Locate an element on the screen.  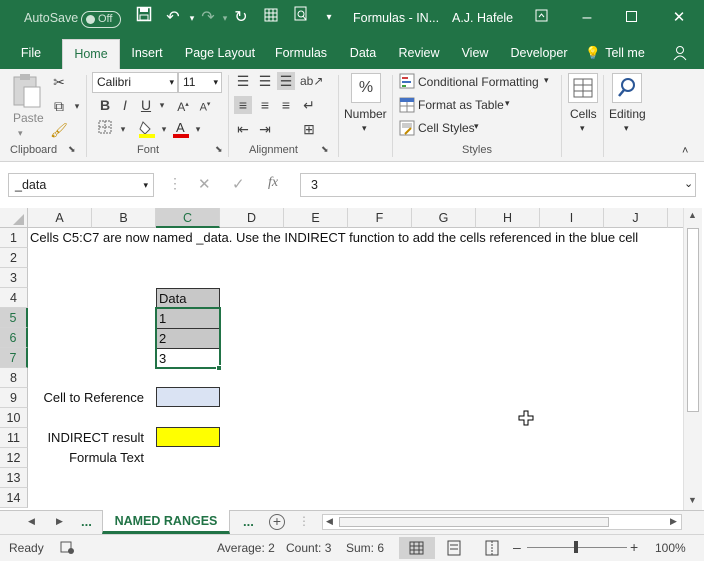
format-as-table-button: Format as Table is located at coordinates (461, 105).